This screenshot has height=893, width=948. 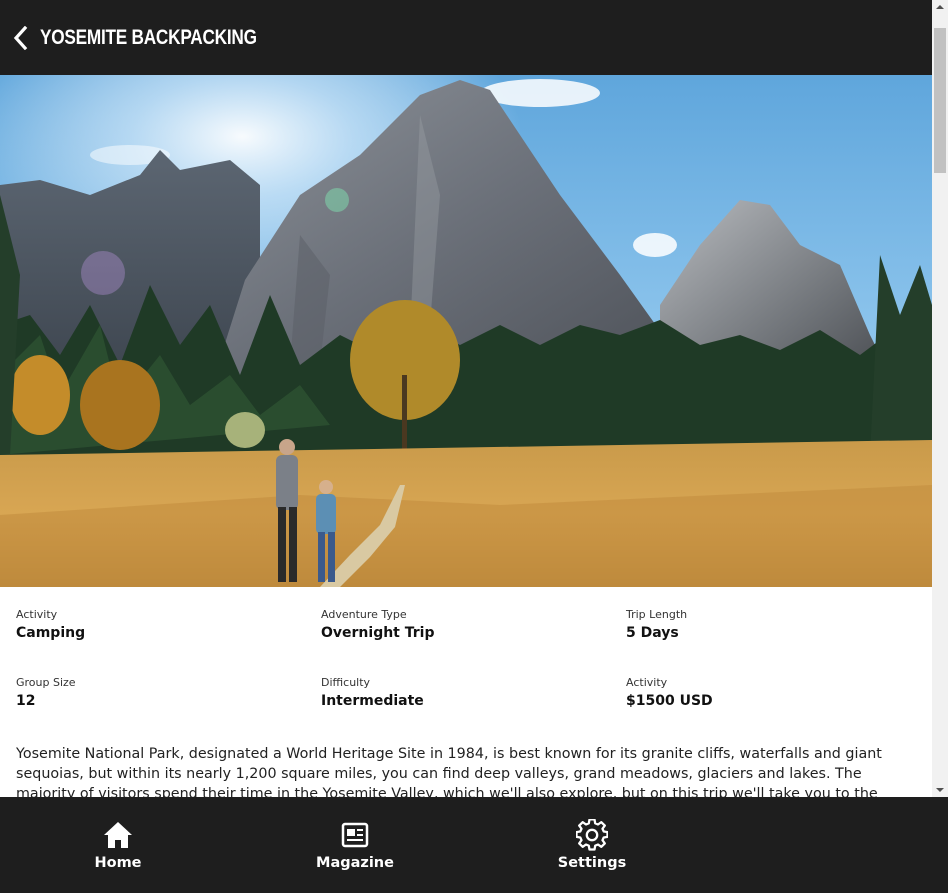 What do you see at coordinates (473, 693) in the screenshot?
I see `detail-difficulty: Difficulty Intermediate` at bounding box center [473, 693].